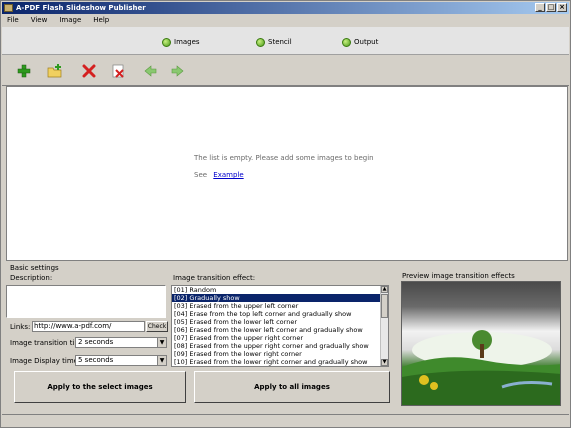 This screenshot has height=428, width=571. What do you see at coordinates (70, 20) in the screenshot?
I see `menu-image: Image` at bounding box center [70, 20].